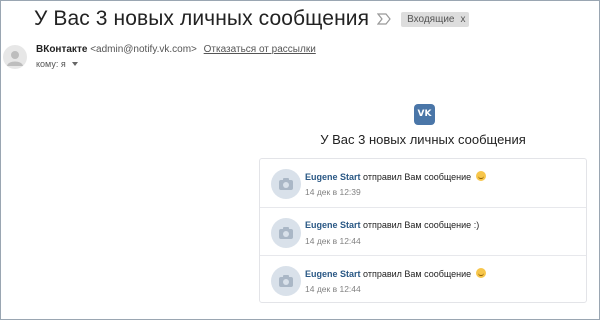 The height and width of the screenshot is (320, 600). I want to click on sender-email: <admin@notify.vk.com>, so click(143, 49).